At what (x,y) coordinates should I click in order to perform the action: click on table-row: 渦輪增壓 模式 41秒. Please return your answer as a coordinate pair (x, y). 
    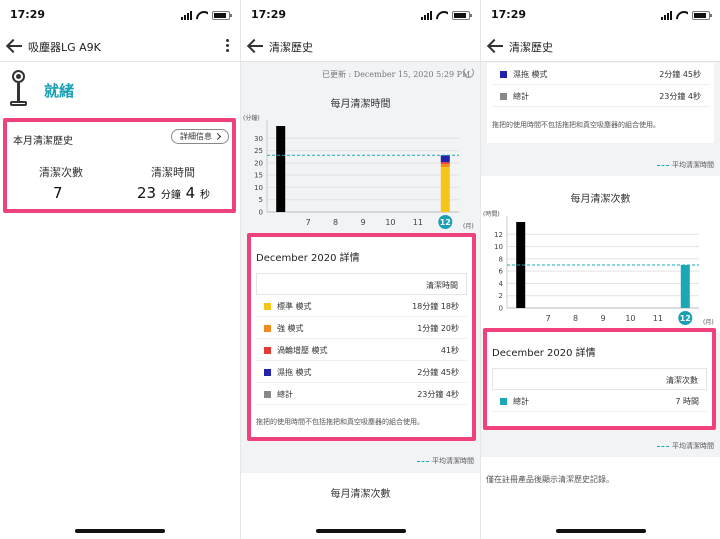
    Looking at the image, I should click on (361, 350).